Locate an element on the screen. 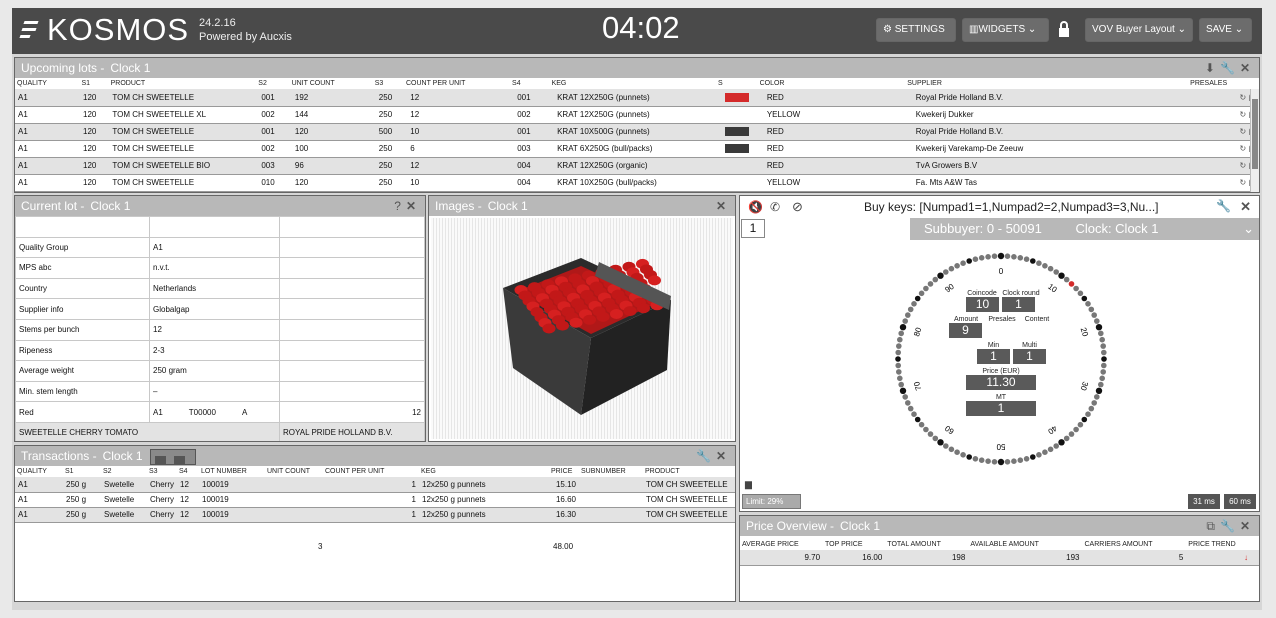  price-value: 193 is located at coordinates (1025, 558).